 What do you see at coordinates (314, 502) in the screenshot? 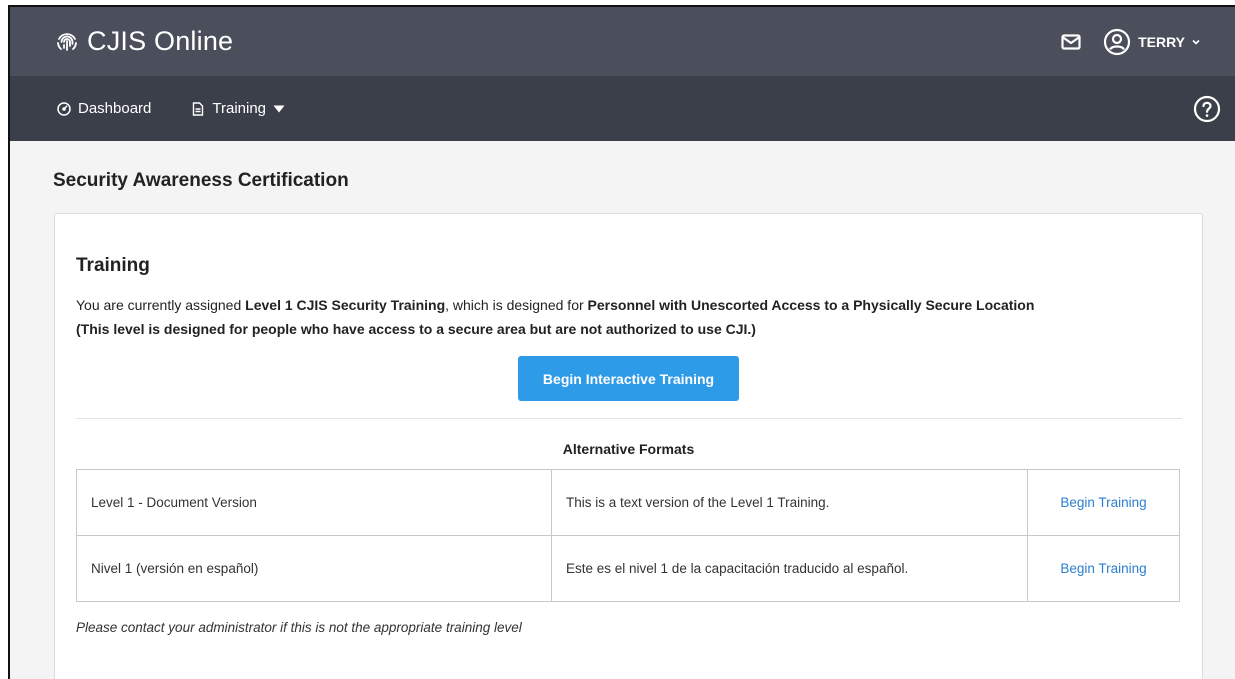
I see `format-name: Level 1 - Document Version` at bounding box center [314, 502].